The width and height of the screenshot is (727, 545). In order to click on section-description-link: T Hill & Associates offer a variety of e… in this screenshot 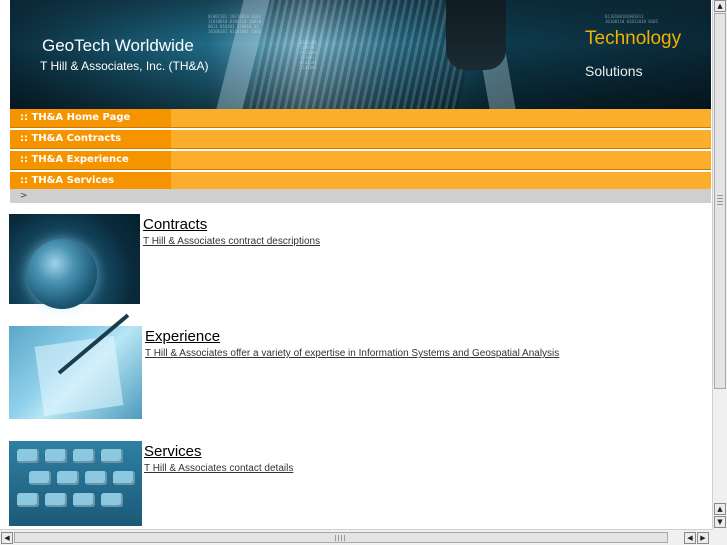, I will do `click(352, 353)`.